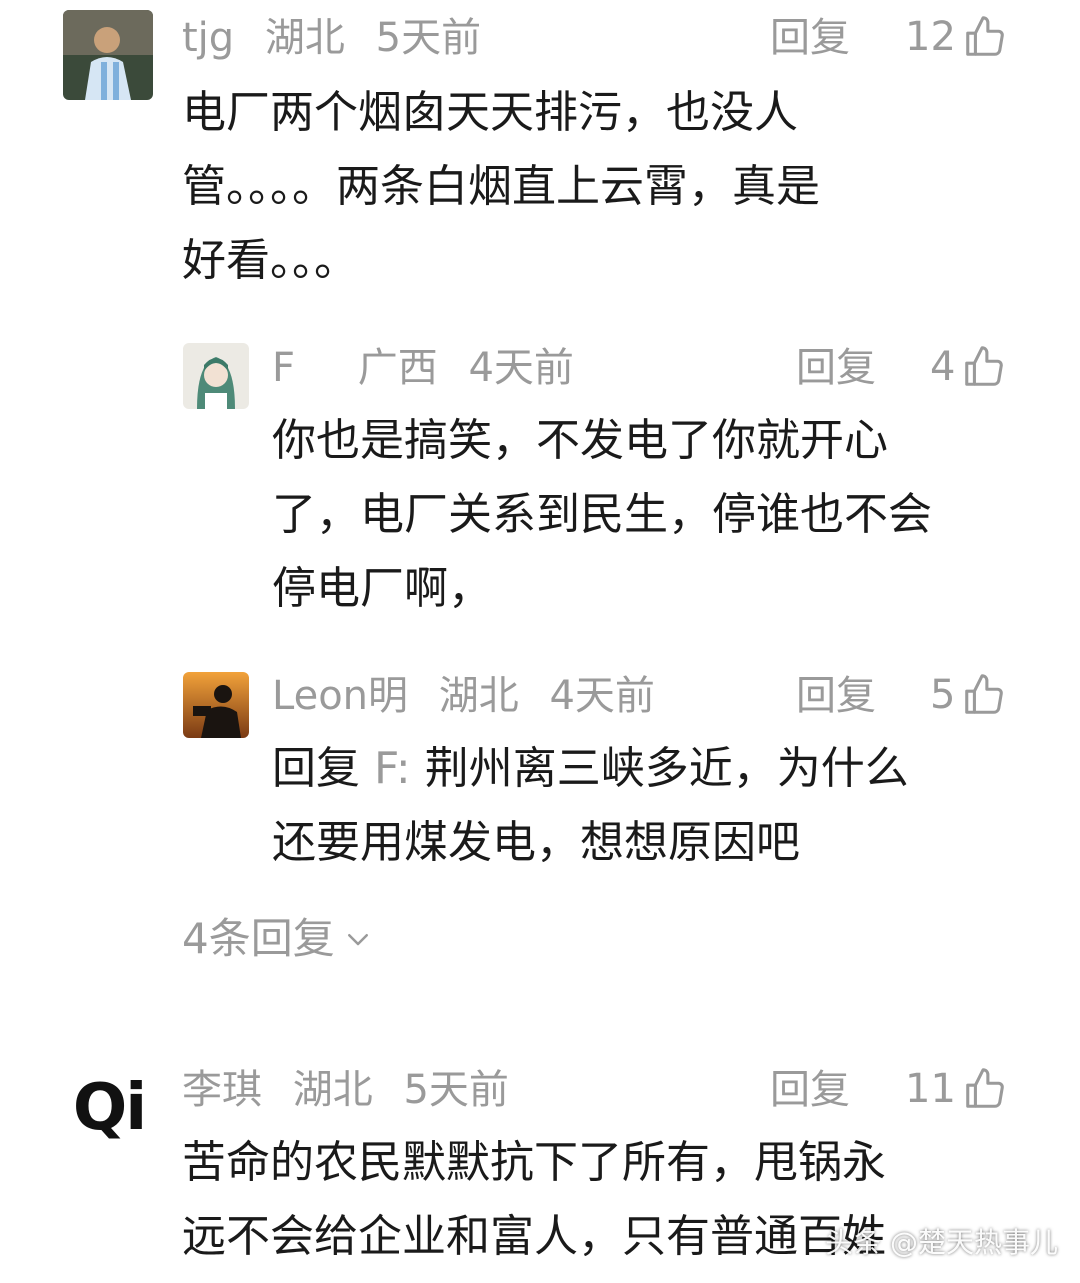  Describe the element at coordinates (501, 186) in the screenshot. I see `comment-text: 电厂两个烟囱天天排污，也没人 管。。。。两条白烟直上云霄，真是 好看。。。` at that location.